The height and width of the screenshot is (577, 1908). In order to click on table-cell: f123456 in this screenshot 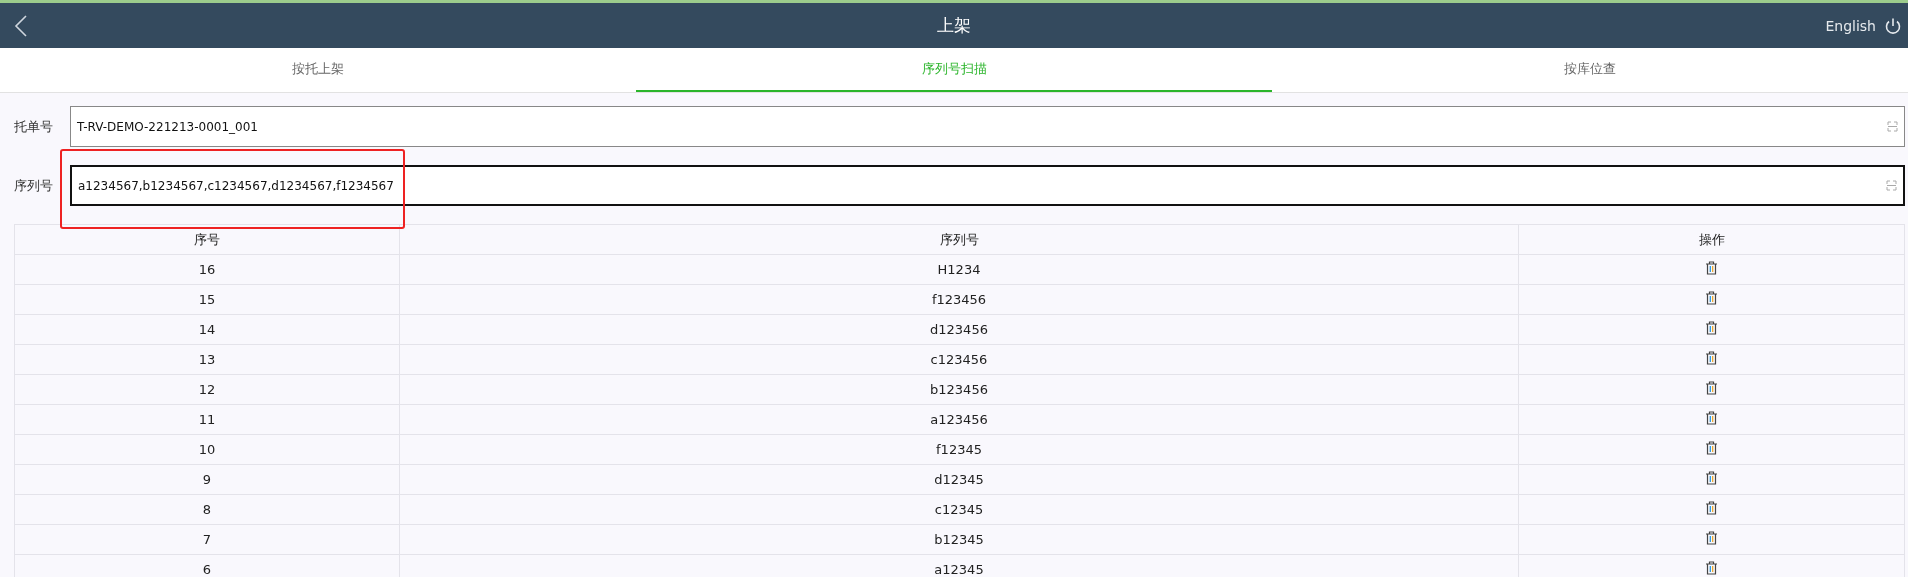, I will do `click(959, 299)`.